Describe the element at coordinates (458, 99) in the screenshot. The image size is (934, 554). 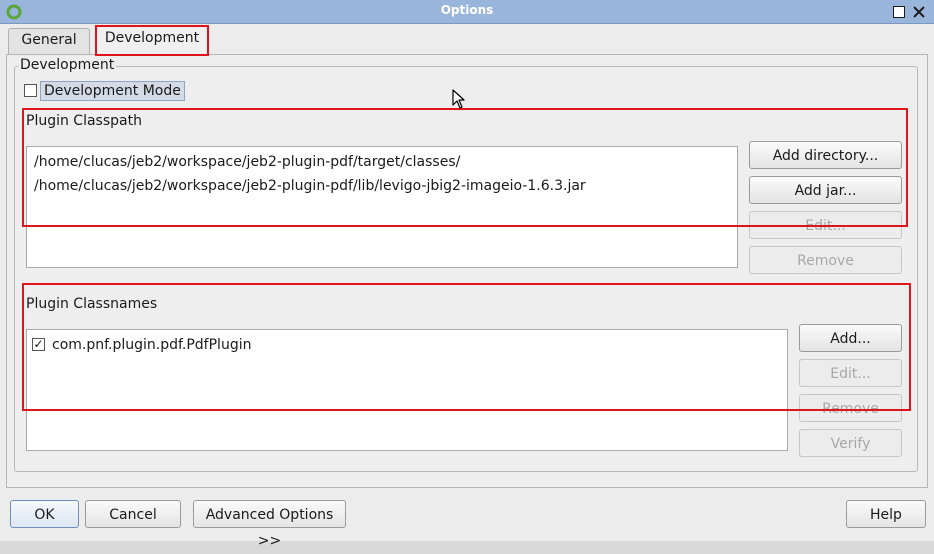
I see `mouse-cursor-icon` at that location.